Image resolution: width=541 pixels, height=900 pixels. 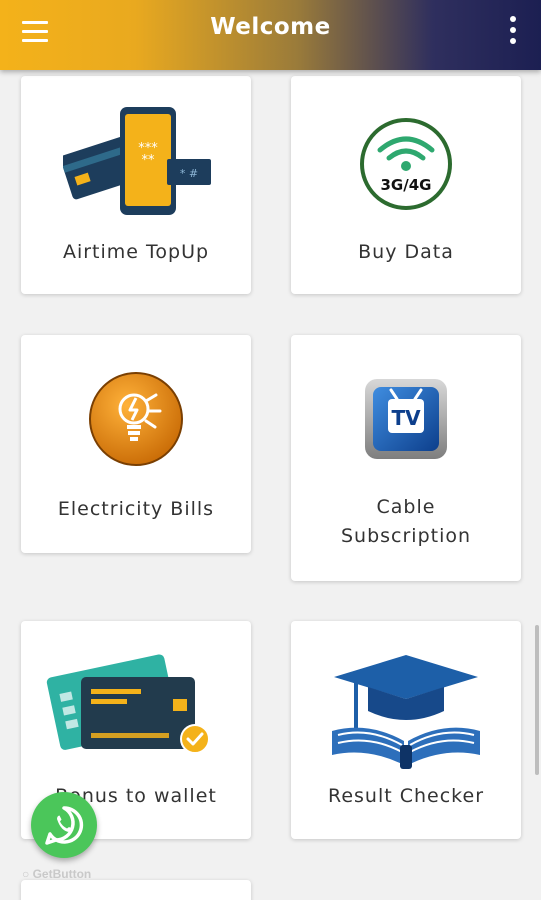 What do you see at coordinates (406, 252) in the screenshot?
I see `buy-data-label: Buy Data` at bounding box center [406, 252].